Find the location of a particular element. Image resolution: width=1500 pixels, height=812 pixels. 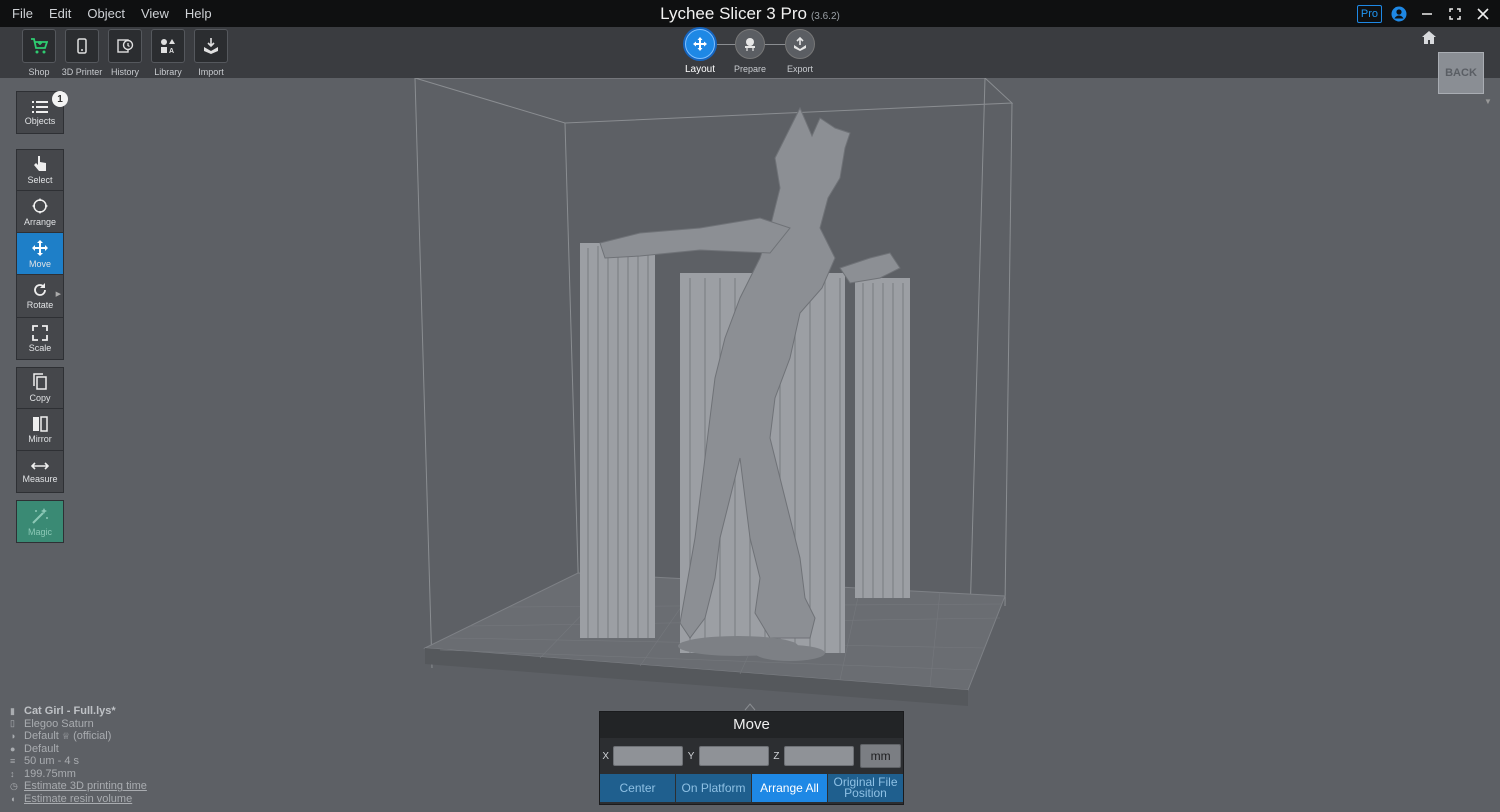

file-name: Cat Girl - Full.lys* is located at coordinates (70, 711).